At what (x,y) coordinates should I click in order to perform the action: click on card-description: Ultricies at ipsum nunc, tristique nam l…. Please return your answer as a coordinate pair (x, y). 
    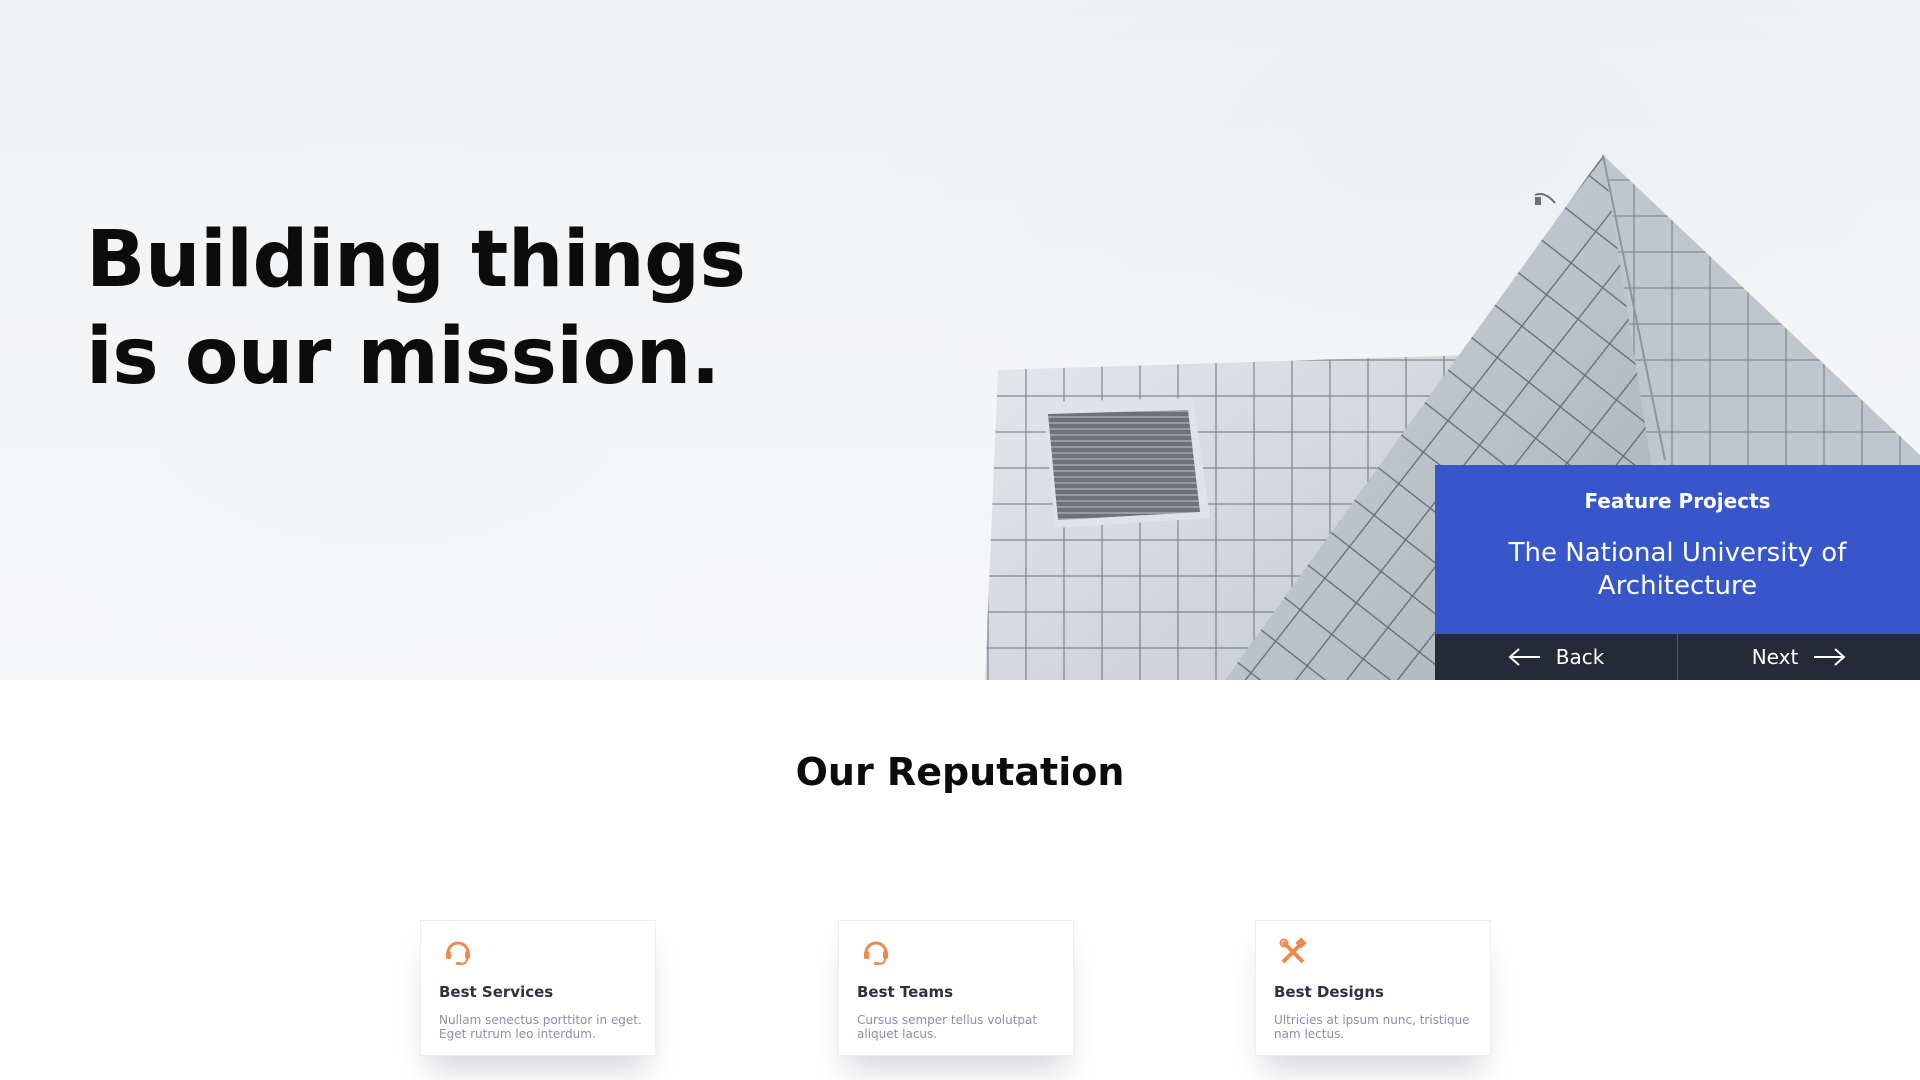
    Looking at the image, I should click on (1372, 1027).